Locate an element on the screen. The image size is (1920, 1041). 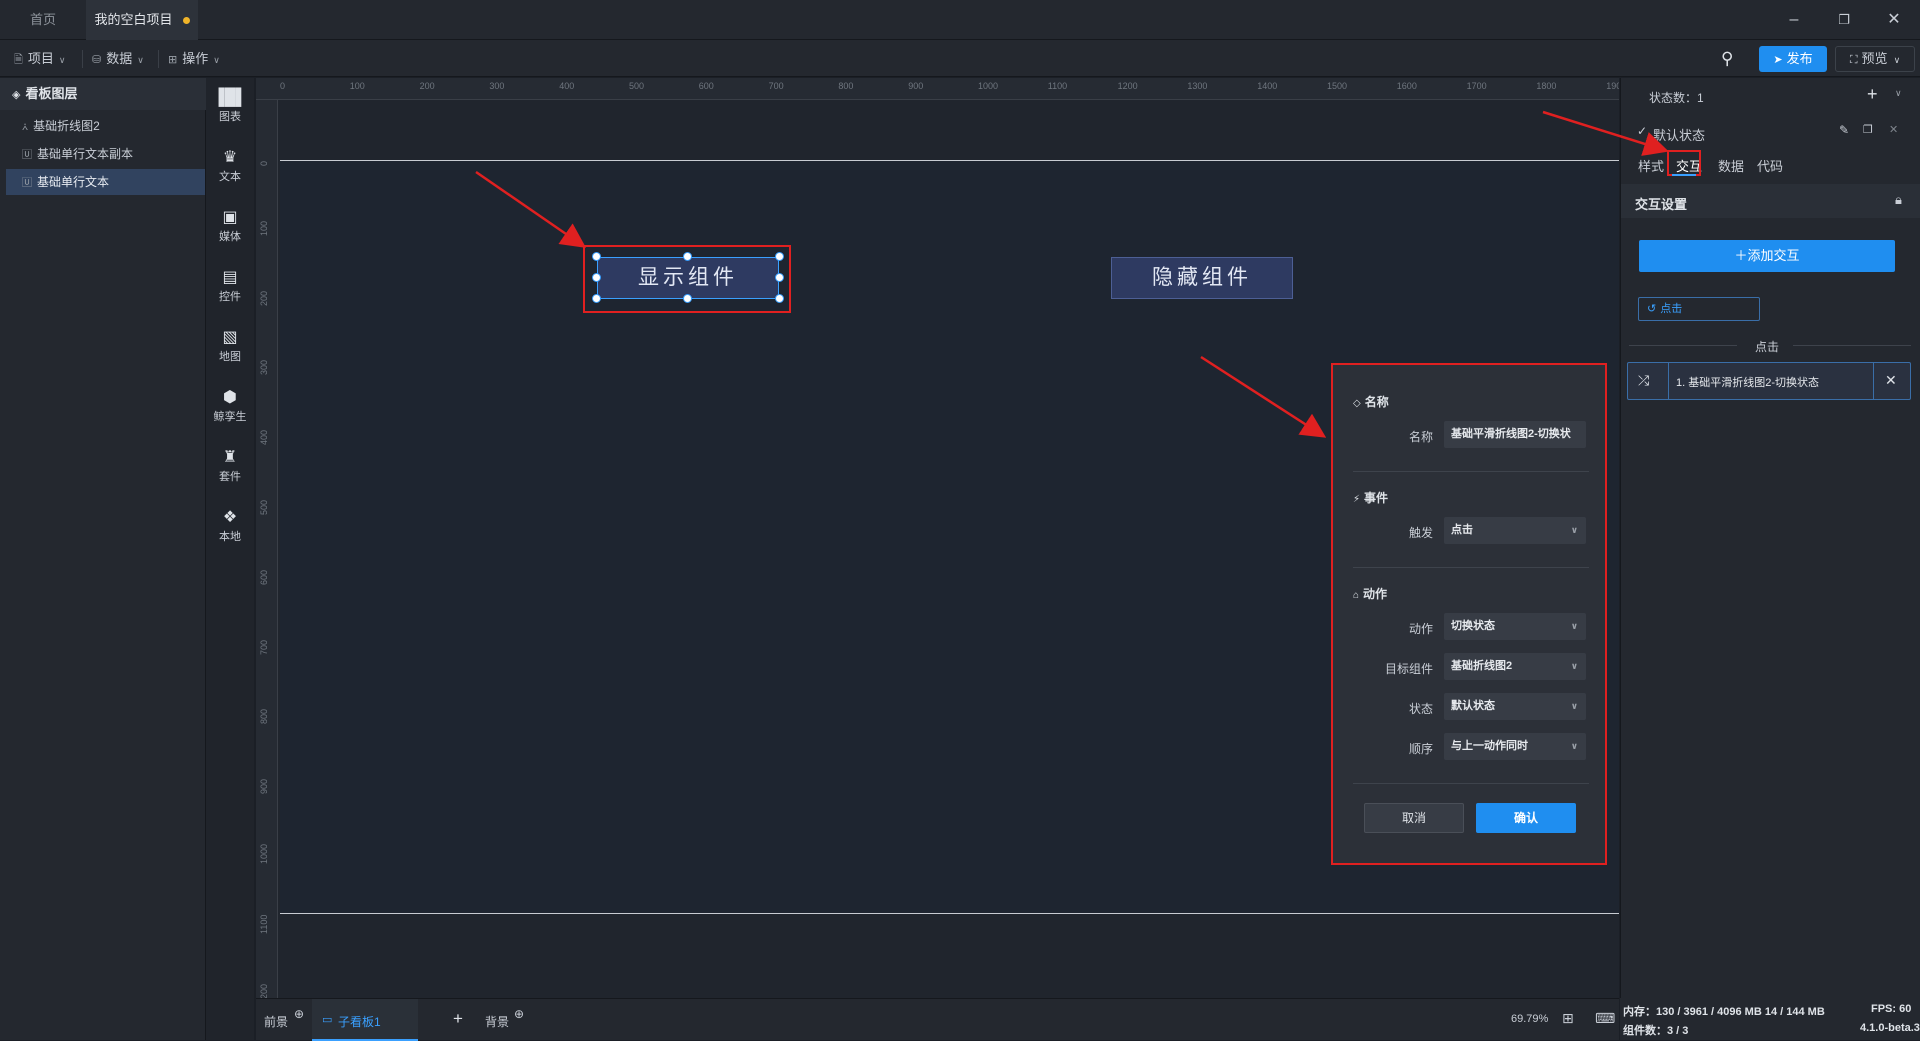
ruler-tick-label: 500 is located at coordinates (264, 507).